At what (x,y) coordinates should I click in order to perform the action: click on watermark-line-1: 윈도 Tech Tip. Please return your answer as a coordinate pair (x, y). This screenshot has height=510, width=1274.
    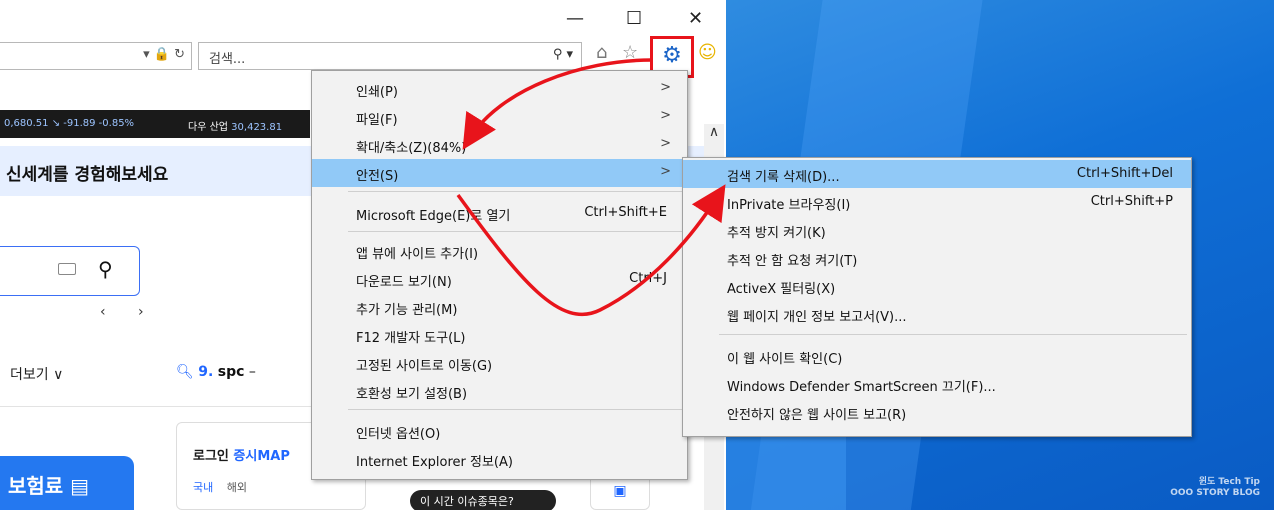
    Looking at the image, I should click on (1229, 481).